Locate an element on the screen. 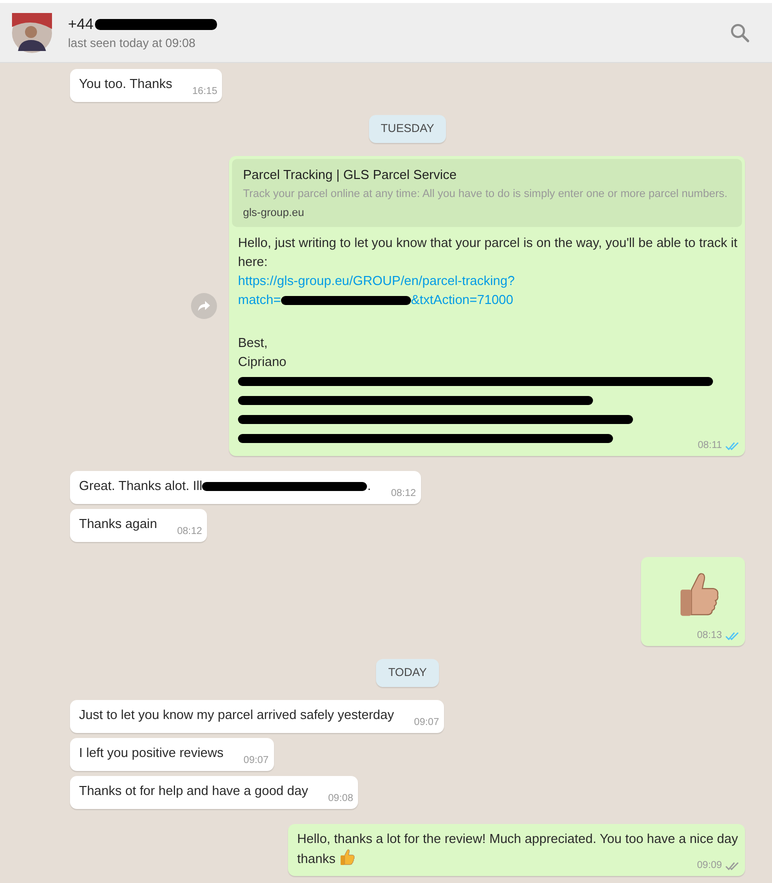 The image size is (772, 883). message-time: 08:11 is located at coordinates (710, 446).